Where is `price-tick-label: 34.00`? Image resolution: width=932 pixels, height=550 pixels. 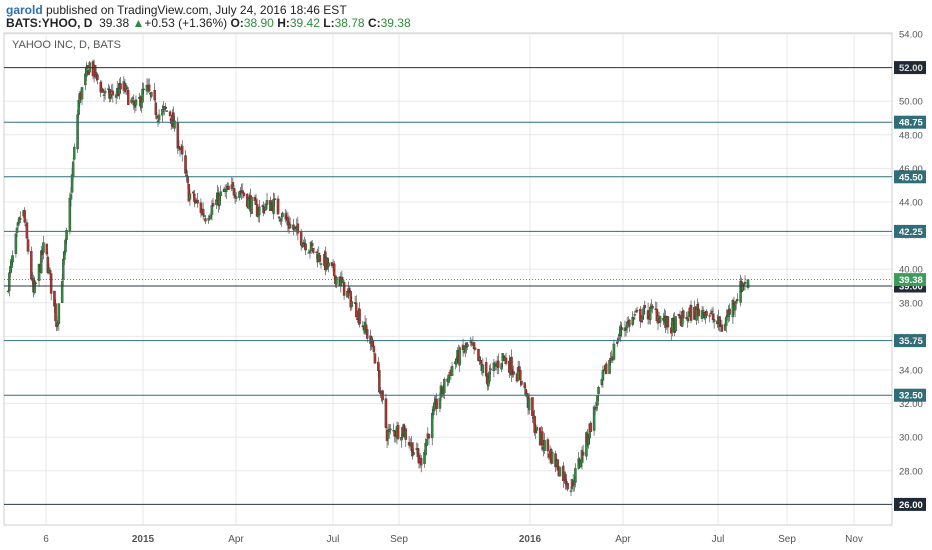 price-tick-label: 34.00 is located at coordinates (911, 371).